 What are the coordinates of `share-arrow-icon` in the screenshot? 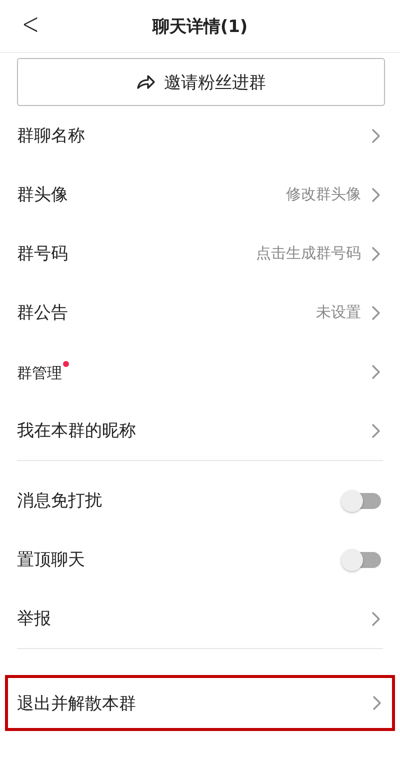 It's located at (146, 82).